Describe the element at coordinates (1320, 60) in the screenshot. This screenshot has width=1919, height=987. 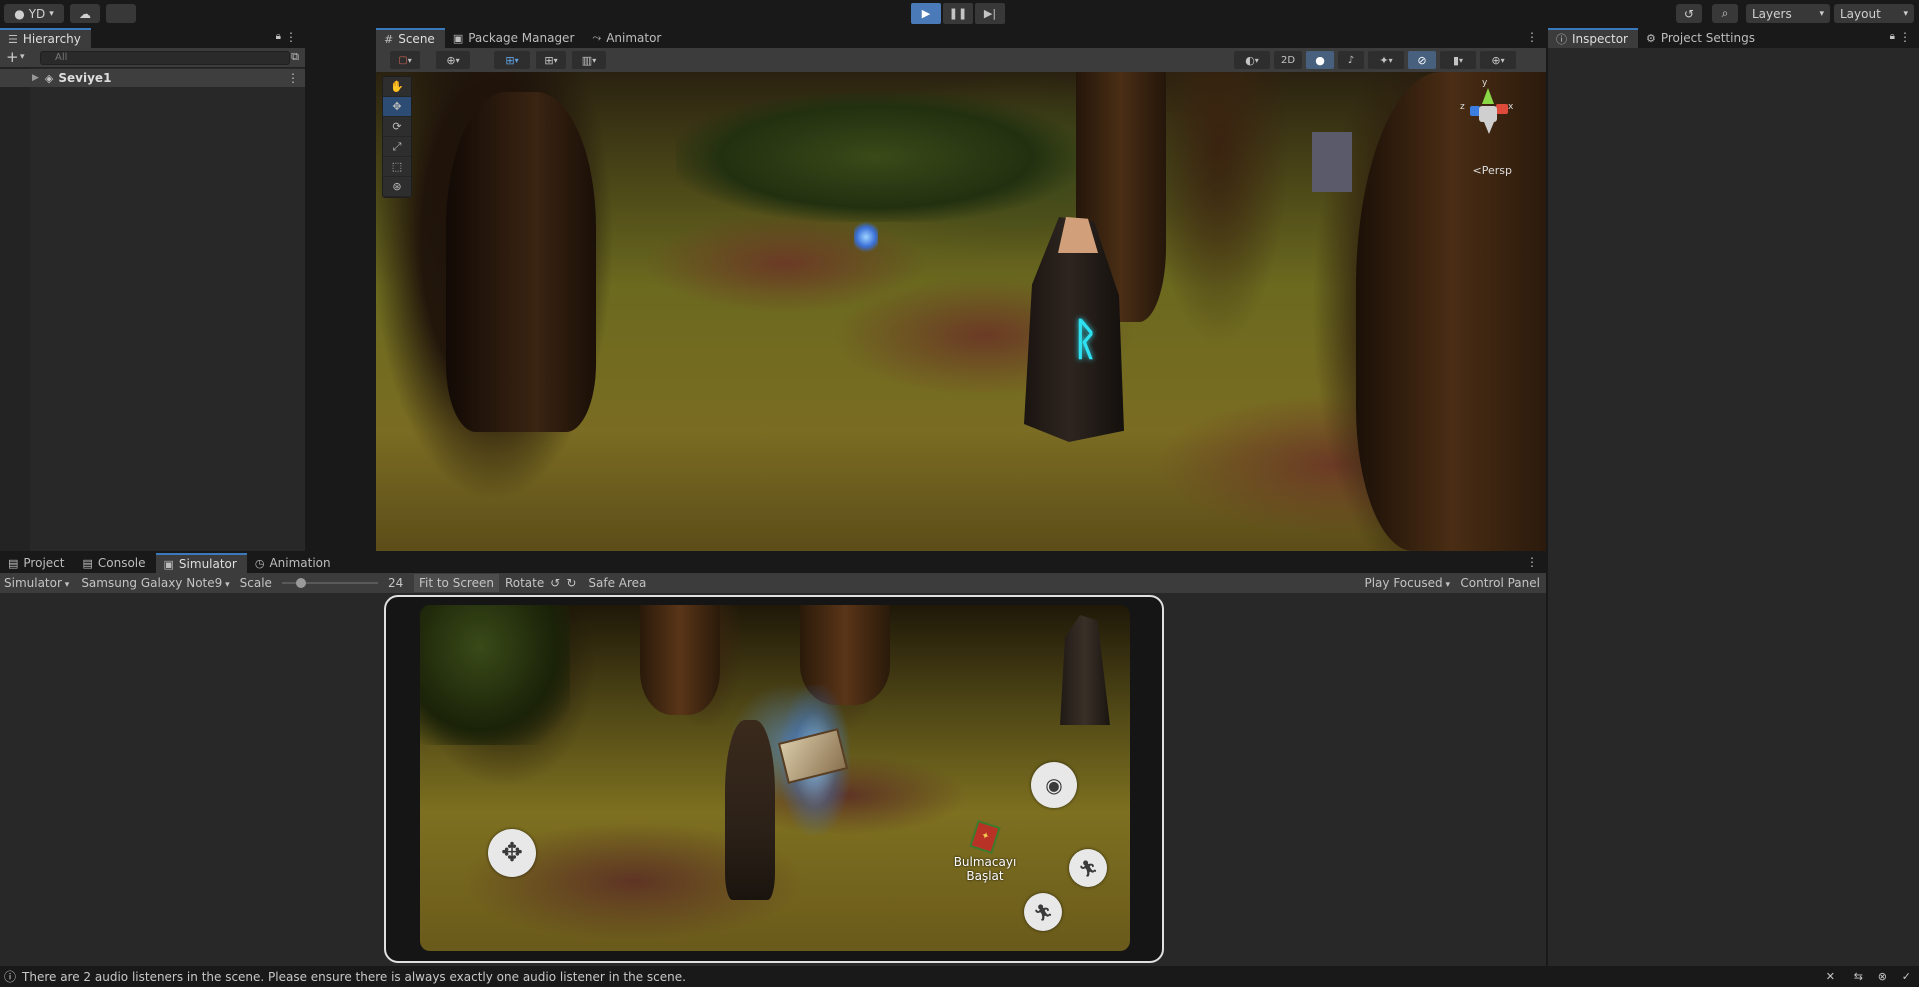
I see `lighting-toggle: ●` at that location.